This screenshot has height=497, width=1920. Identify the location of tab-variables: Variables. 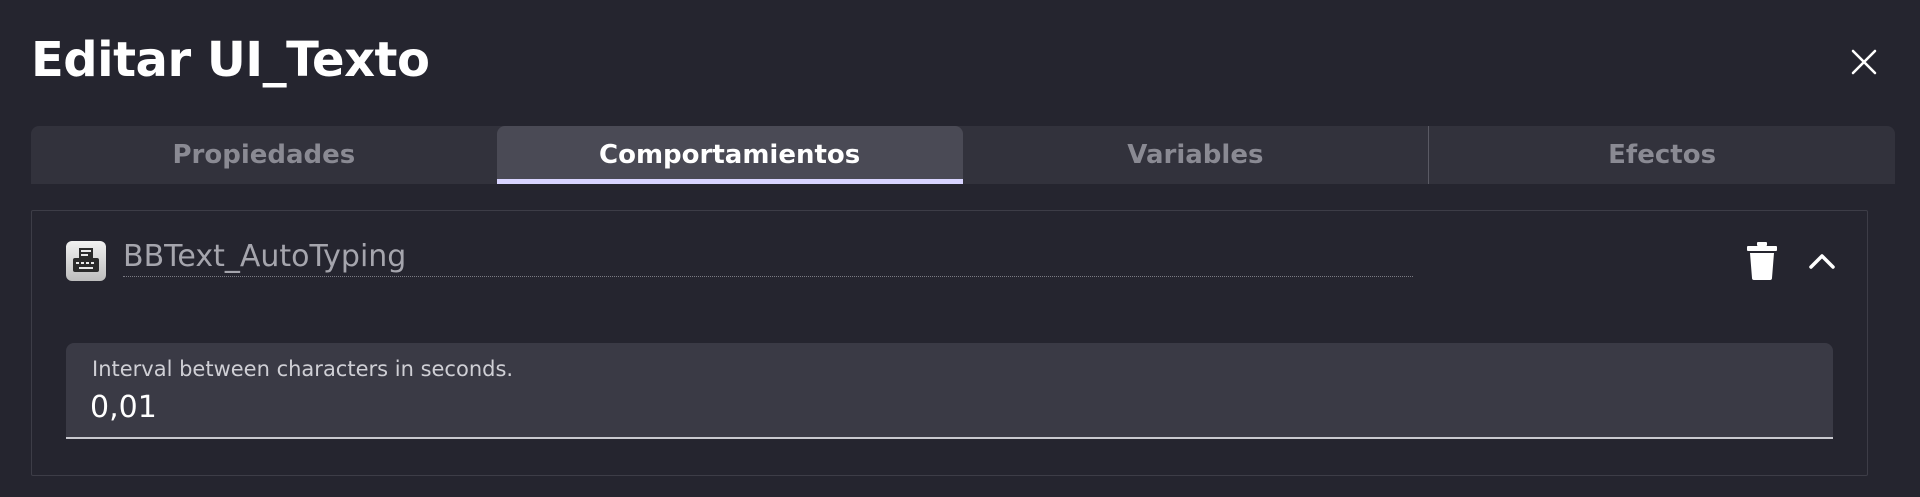
(1196, 155).